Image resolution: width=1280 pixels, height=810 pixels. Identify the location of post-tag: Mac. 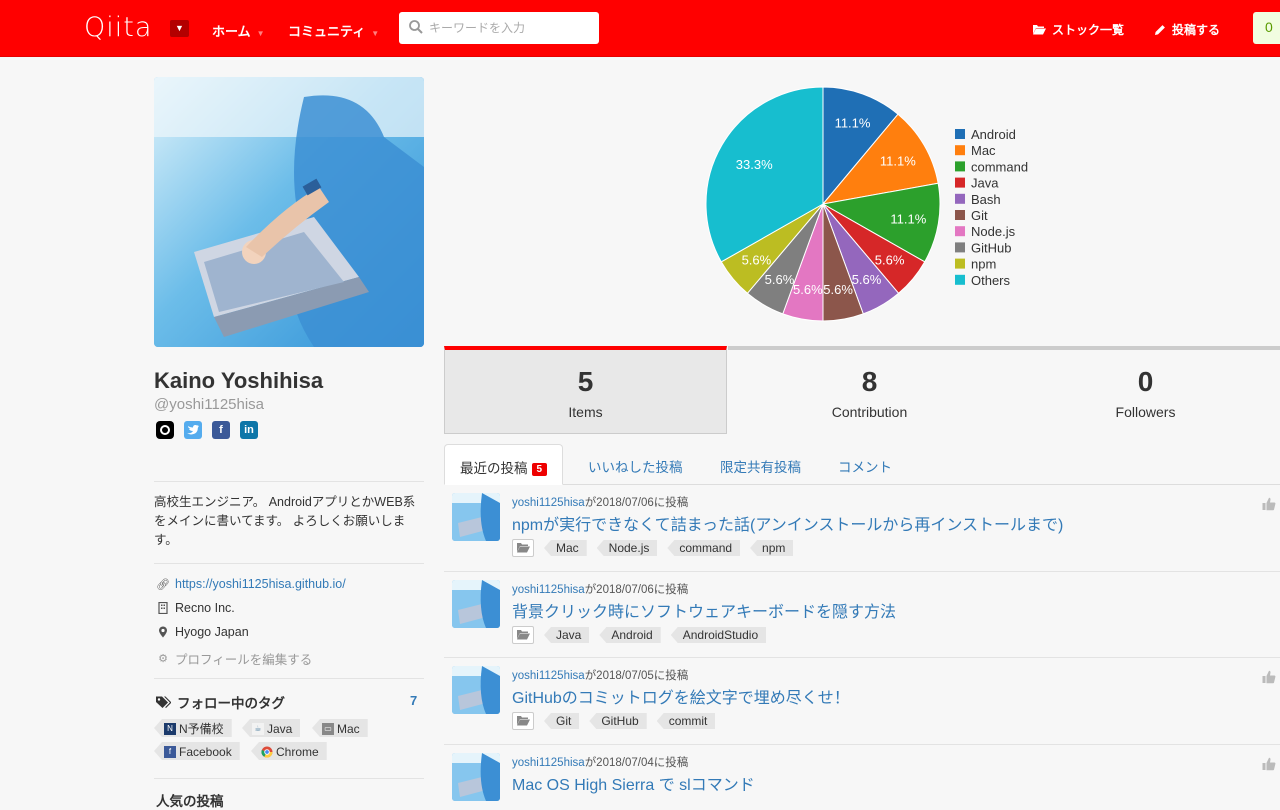
(565, 548).